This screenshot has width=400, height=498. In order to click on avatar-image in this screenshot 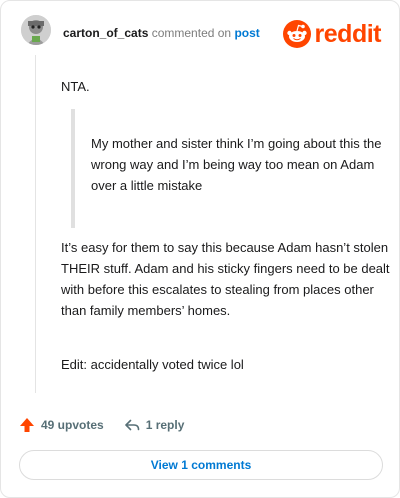, I will do `click(36, 30)`.